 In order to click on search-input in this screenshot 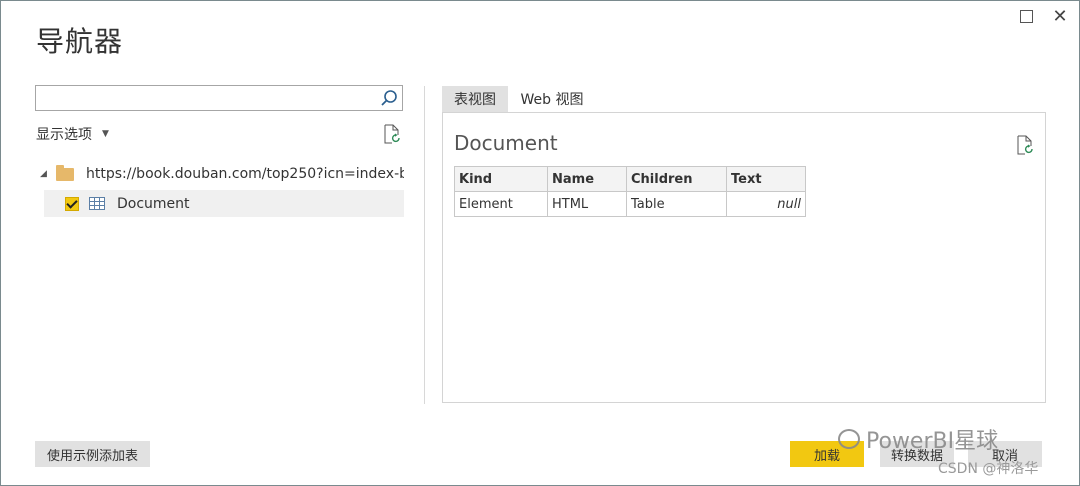, I will do `click(207, 99)`.